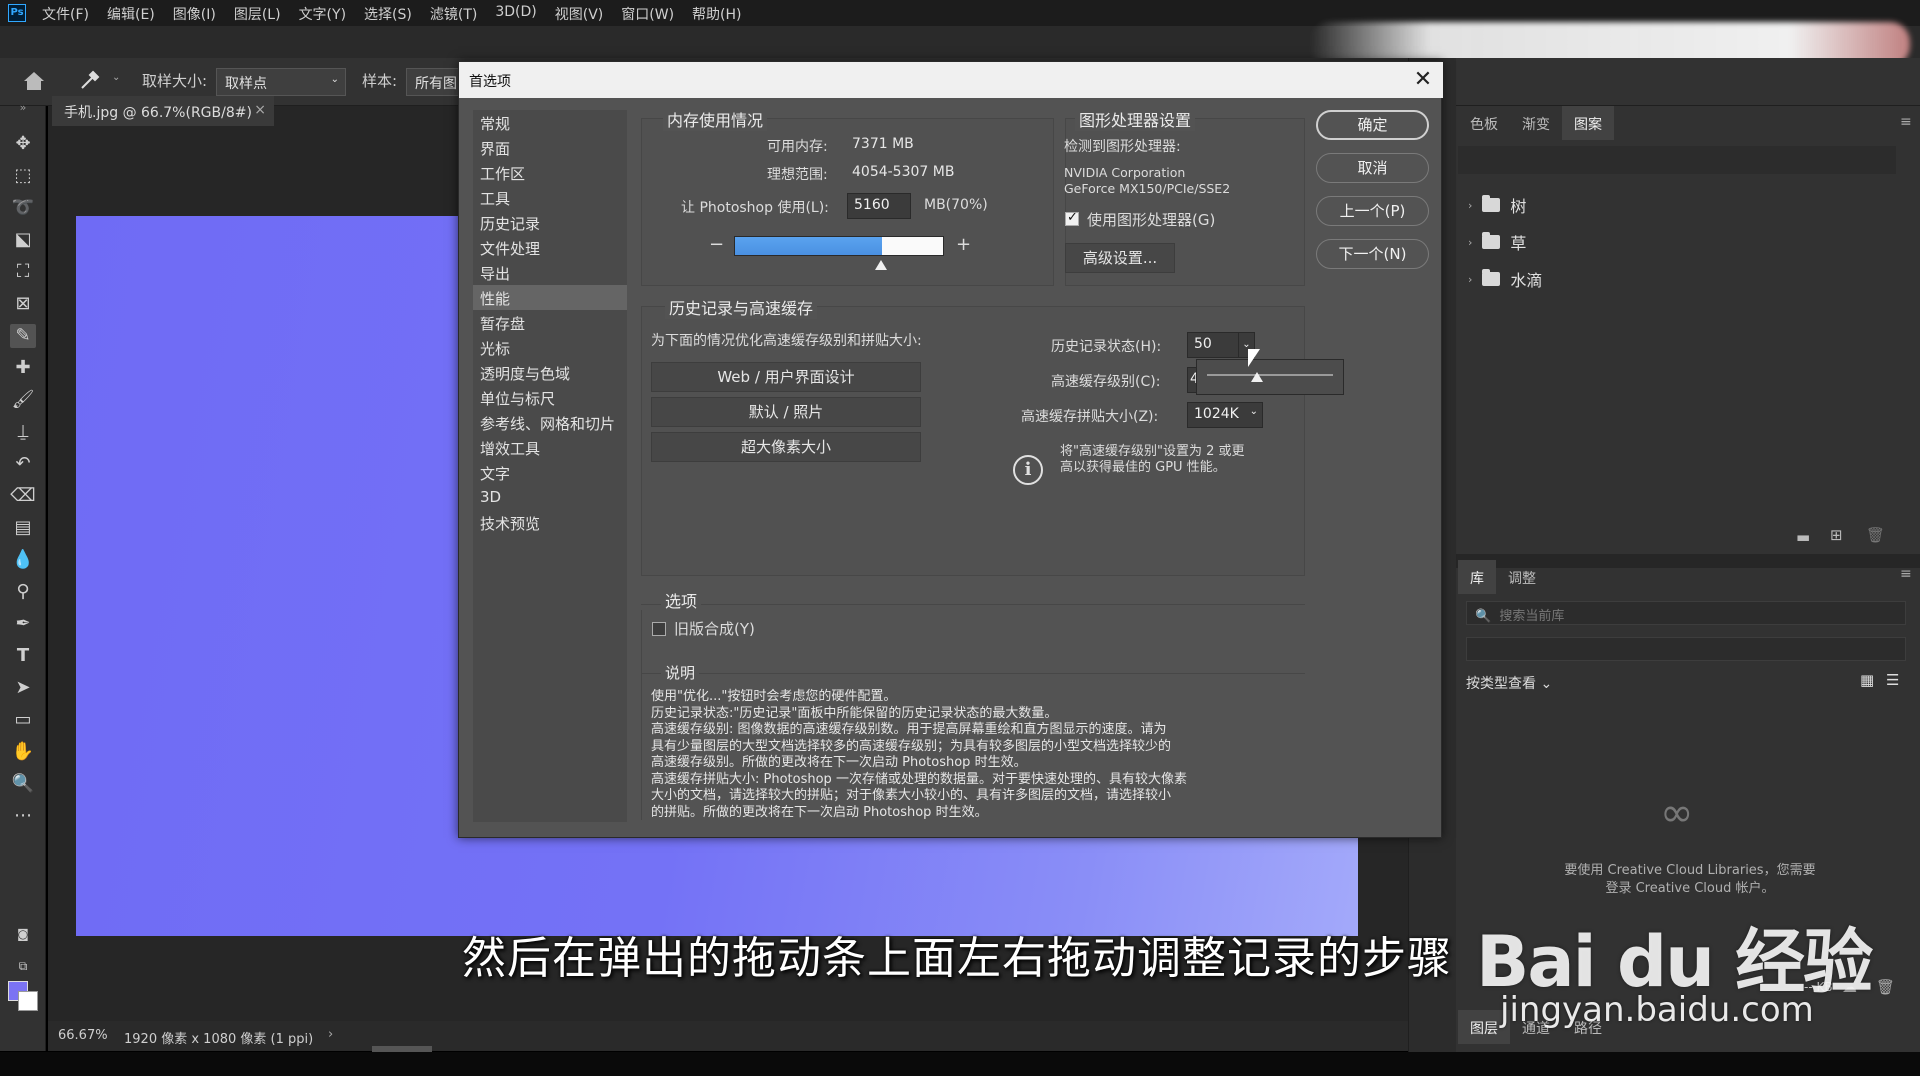  What do you see at coordinates (23, 624) in the screenshot?
I see `pen-tool-icon: ✒` at bounding box center [23, 624].